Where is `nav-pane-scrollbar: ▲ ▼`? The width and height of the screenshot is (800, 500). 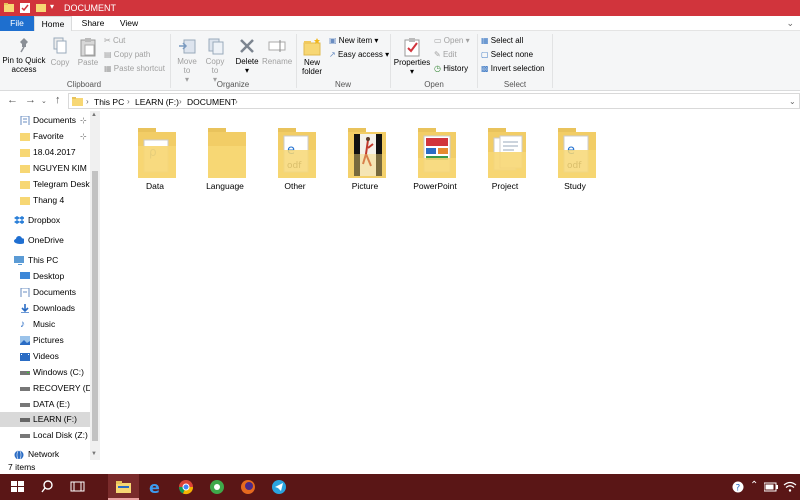
nav-pane-scrollbar: ▲ ▼ is located at coordinates (95, 285).